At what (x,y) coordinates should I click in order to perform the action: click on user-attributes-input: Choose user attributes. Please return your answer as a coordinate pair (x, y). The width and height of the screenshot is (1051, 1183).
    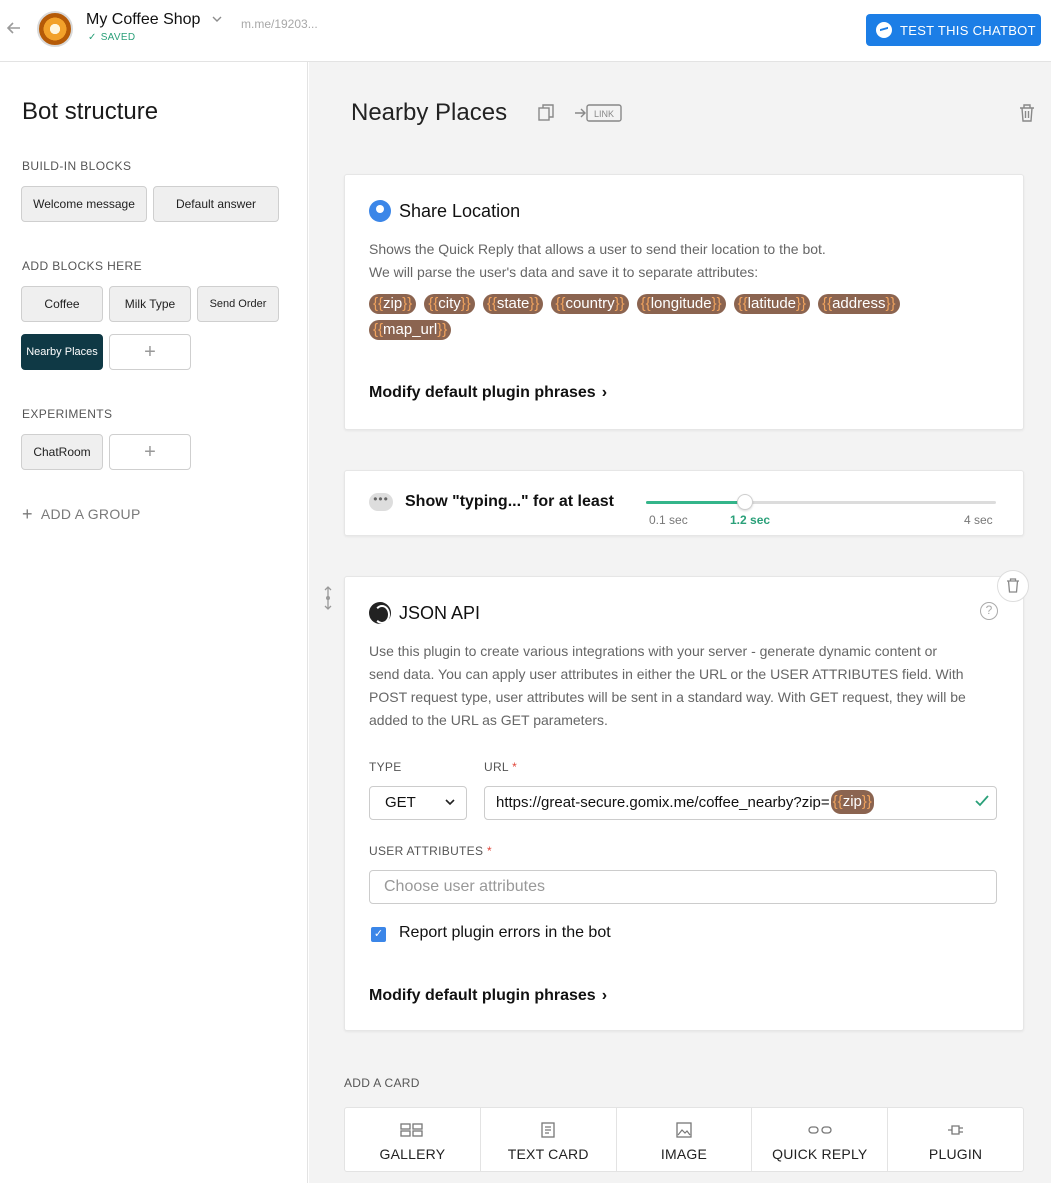
    Looking at the image, I should click on (683, 887).